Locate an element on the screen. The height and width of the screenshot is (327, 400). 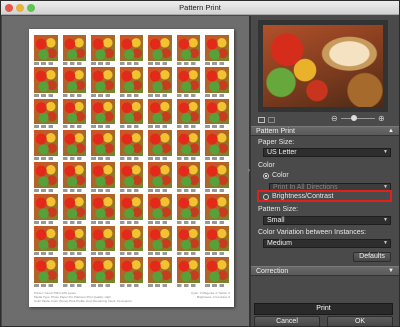
zoom-slider-knob is located at coordinates (354, 118).